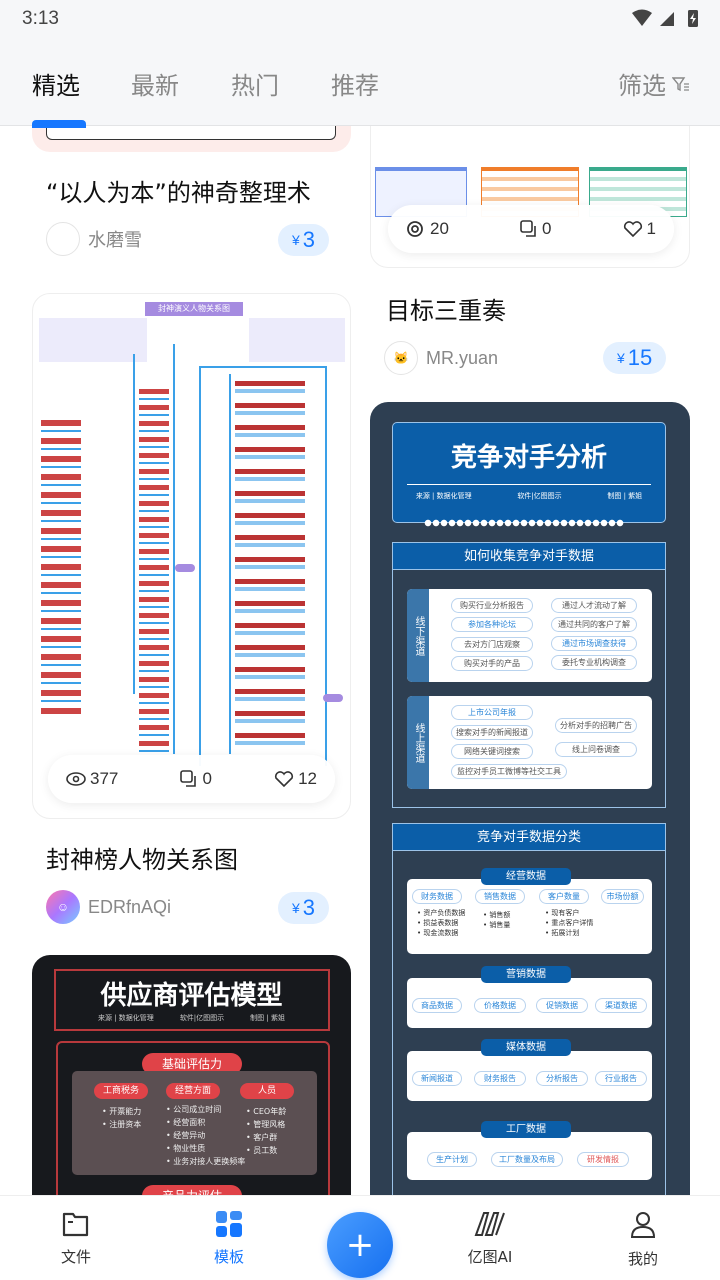 Image resolution: width=720 pixels, height=1280 pixels. Describe the element at coordinates (529, 1003) in the screenshot. I see `decor: 商品数据 价格数据 促销数据 渠道数据` at that location.